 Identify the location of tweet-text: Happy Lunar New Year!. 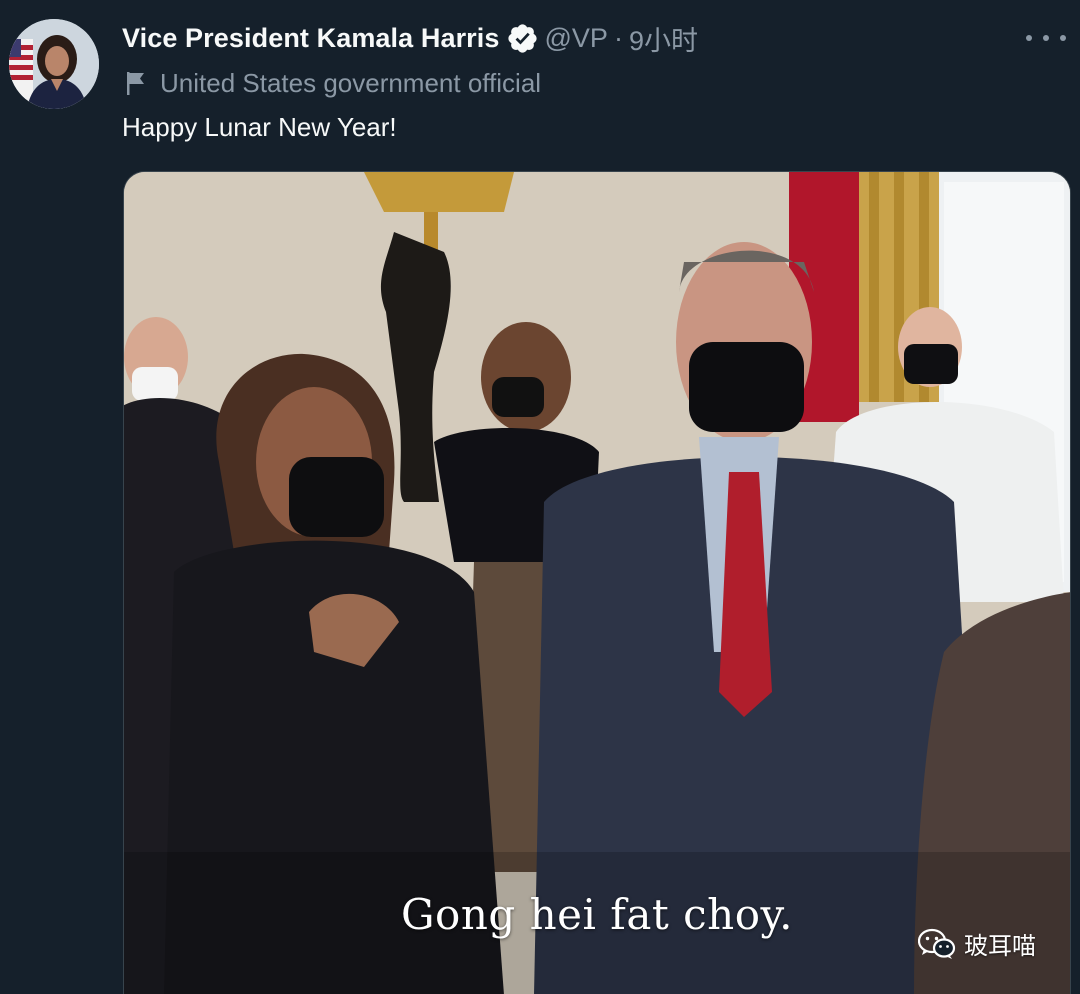
(259, 127).